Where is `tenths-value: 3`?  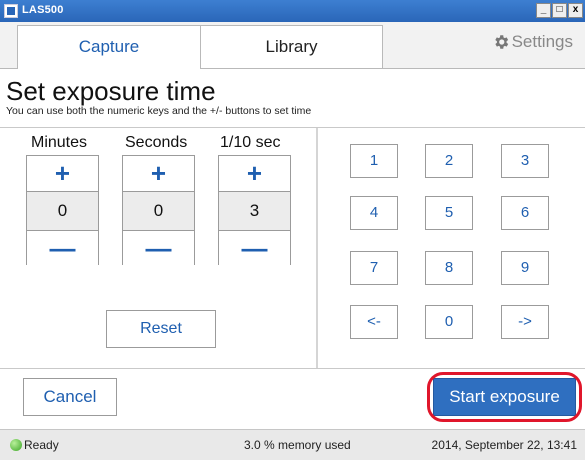
tenths-value: 3 is located at coordinates (254, 211).